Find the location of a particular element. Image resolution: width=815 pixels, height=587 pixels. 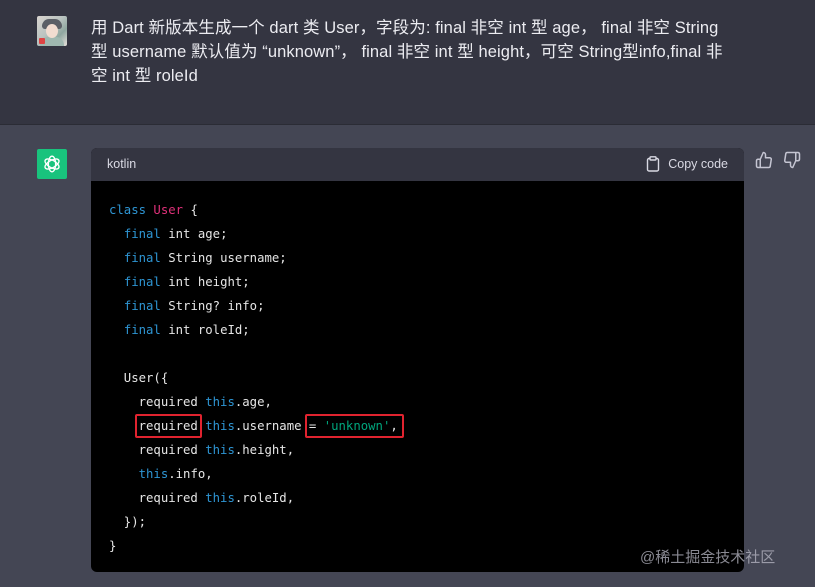

code-token: .roleId, is located at coordinates (264, 498).